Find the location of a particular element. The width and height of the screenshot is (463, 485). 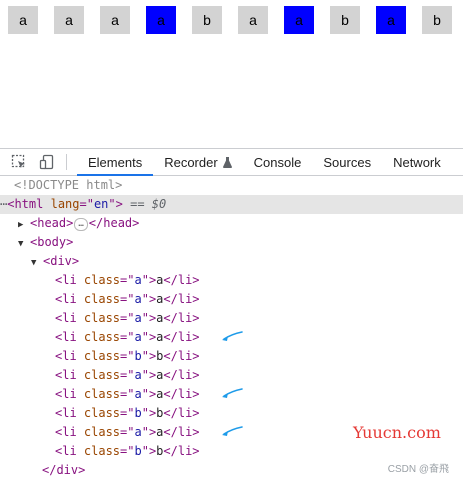

tab-console: Console is located at coordinates (278, 162).